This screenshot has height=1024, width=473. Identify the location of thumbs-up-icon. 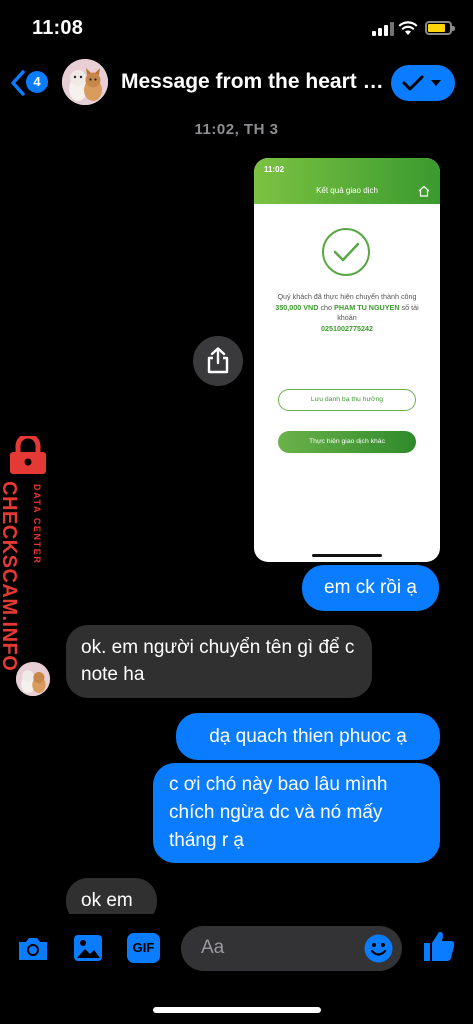
(439, 946).